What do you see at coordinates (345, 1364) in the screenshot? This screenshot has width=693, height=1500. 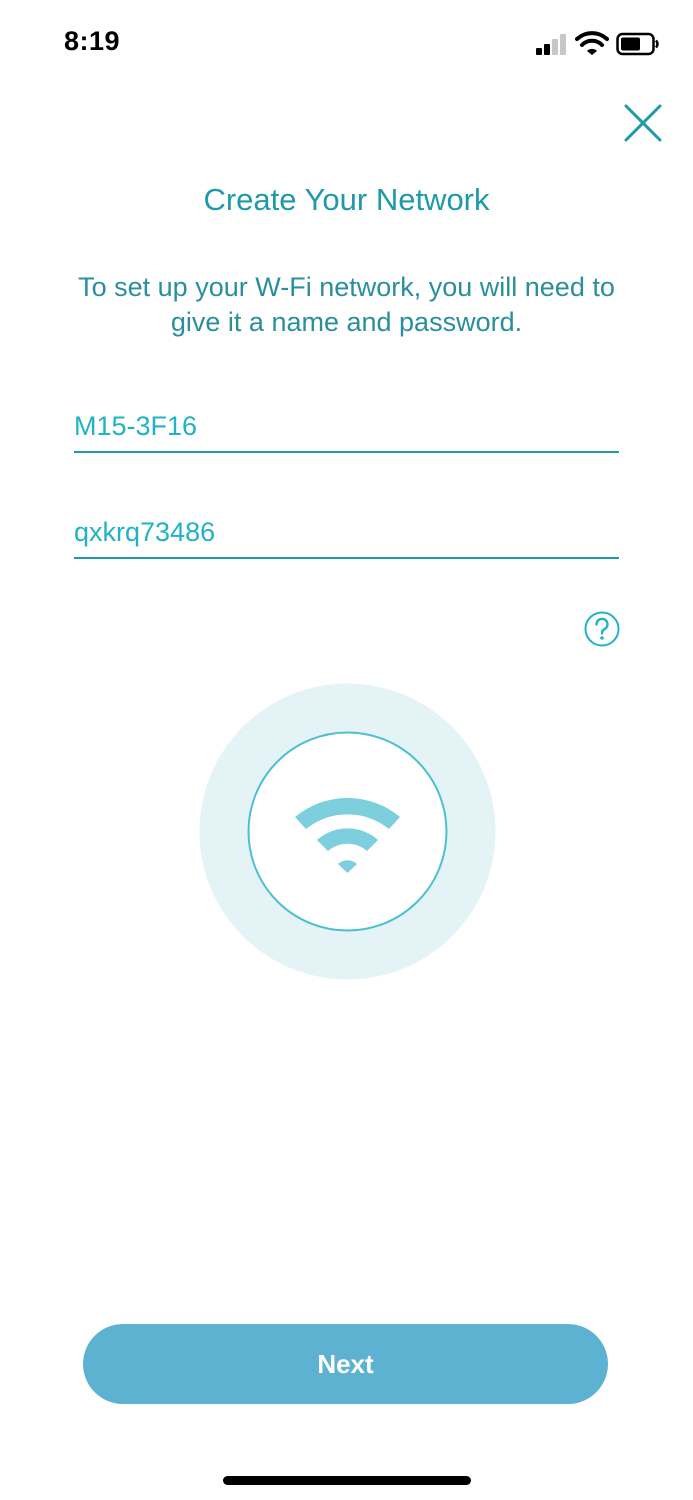 I see `next-button: Next` at bounding box center [345, 1364].